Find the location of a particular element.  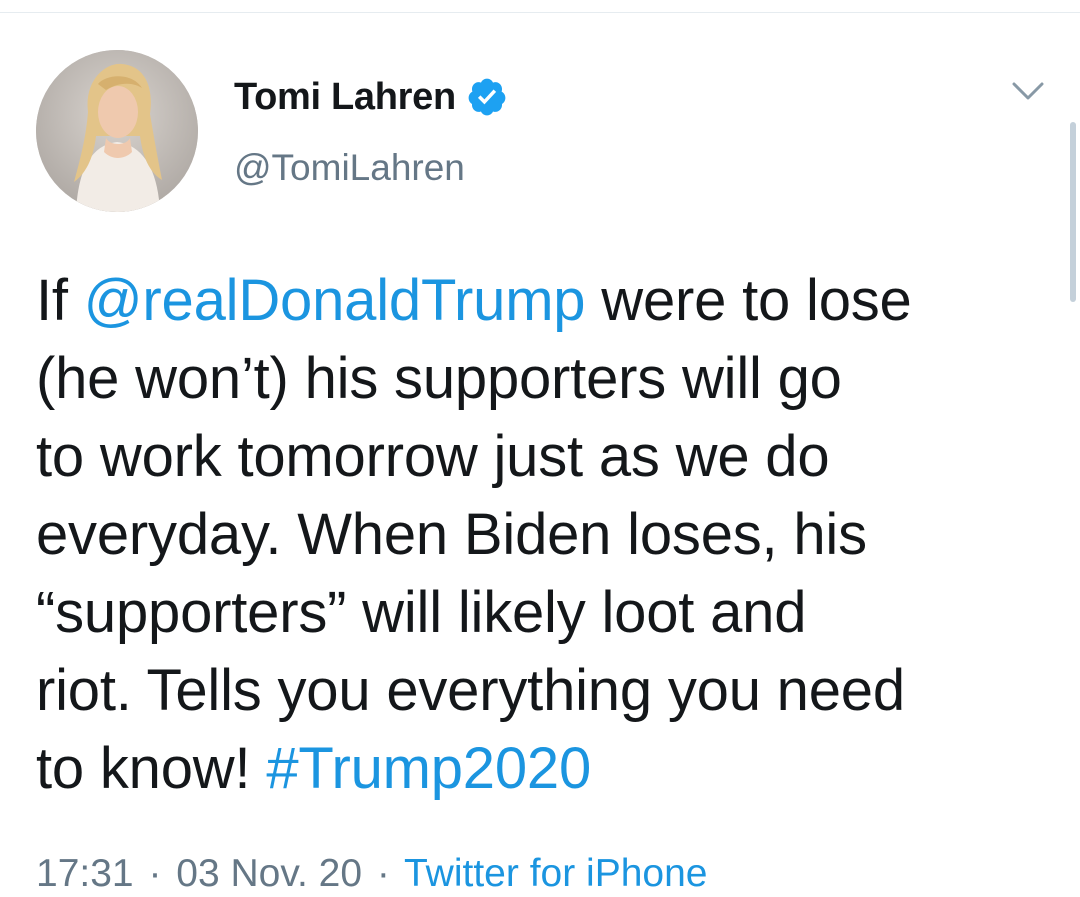

scroll-indicator is located at coordinates (1073, 212).